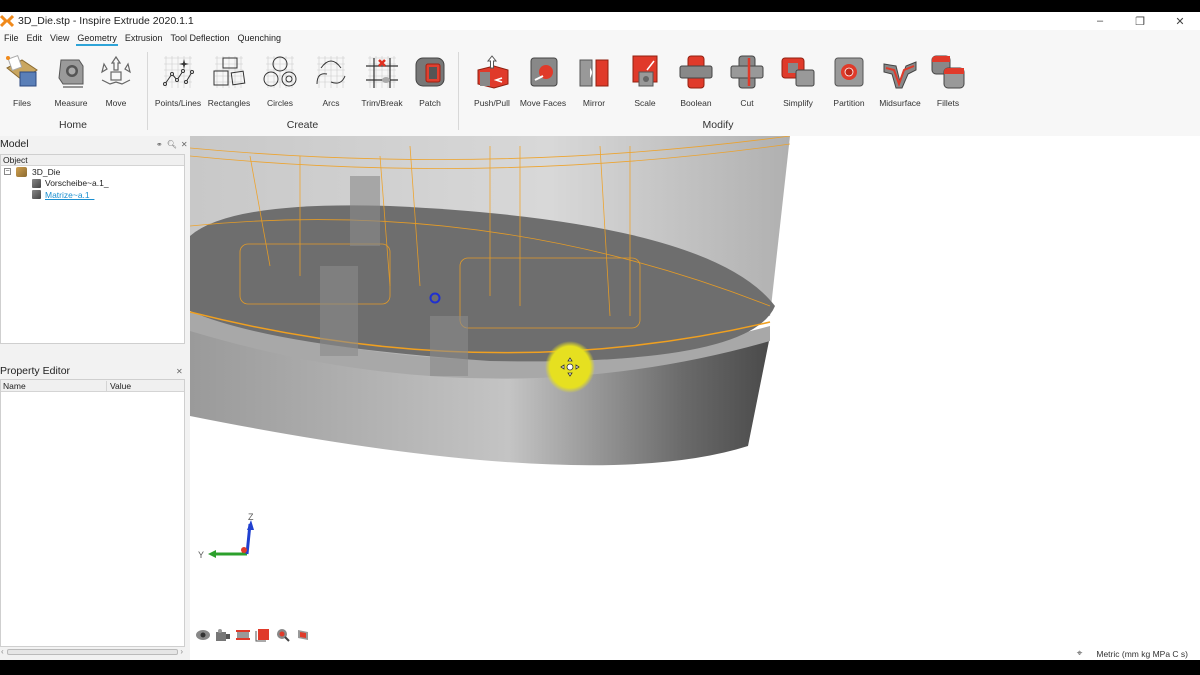 The height and width of the screenshot is (675, 1200). What do you see at coordinates (229, 72) in the screenshot?
I see `rectangles-icon` at bounding box center [229, 72].